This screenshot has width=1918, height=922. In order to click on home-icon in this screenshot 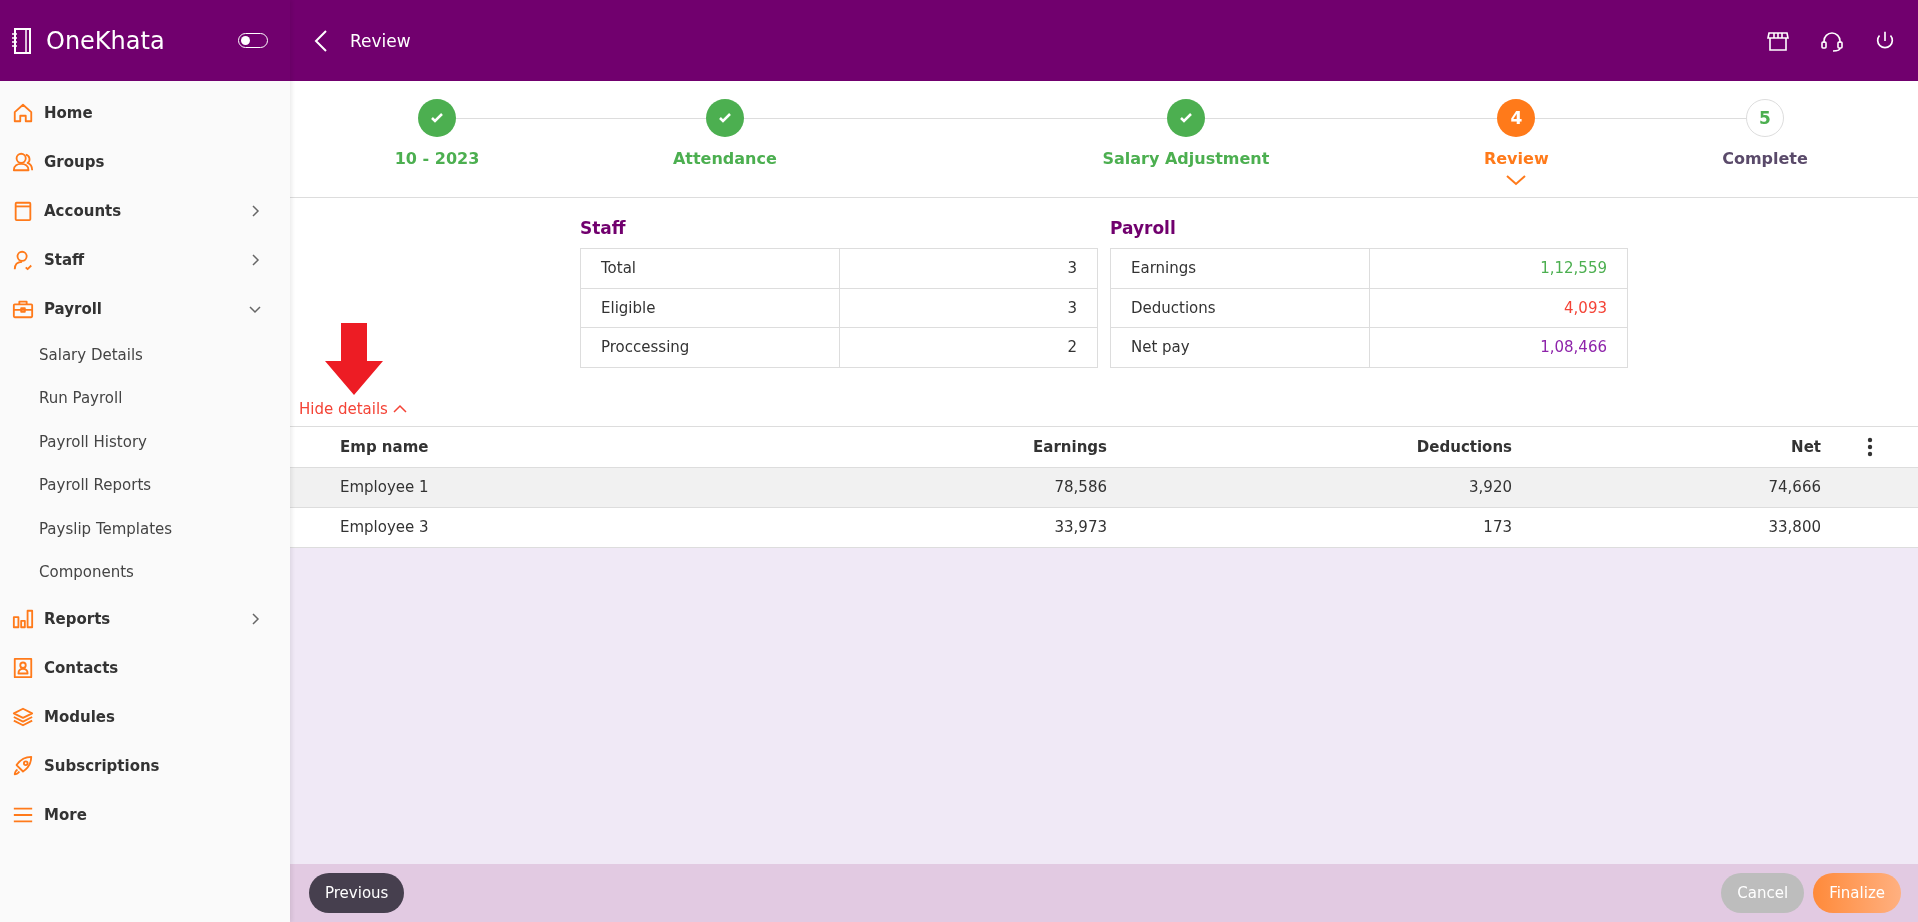, I will do `click(23, 112)`.